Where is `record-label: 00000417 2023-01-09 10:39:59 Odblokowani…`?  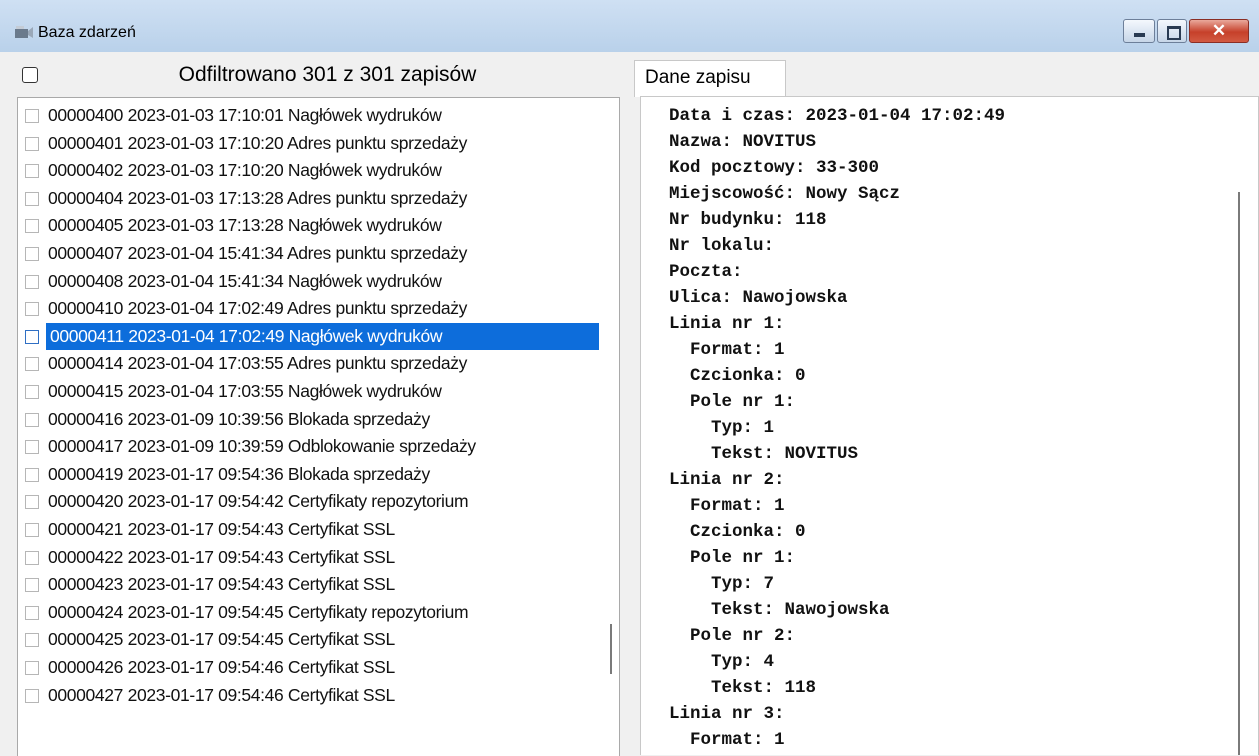 record-label: 00000417 2023-01-09 10:39:59 Odblokowani… is located at coordinates (262, 446).